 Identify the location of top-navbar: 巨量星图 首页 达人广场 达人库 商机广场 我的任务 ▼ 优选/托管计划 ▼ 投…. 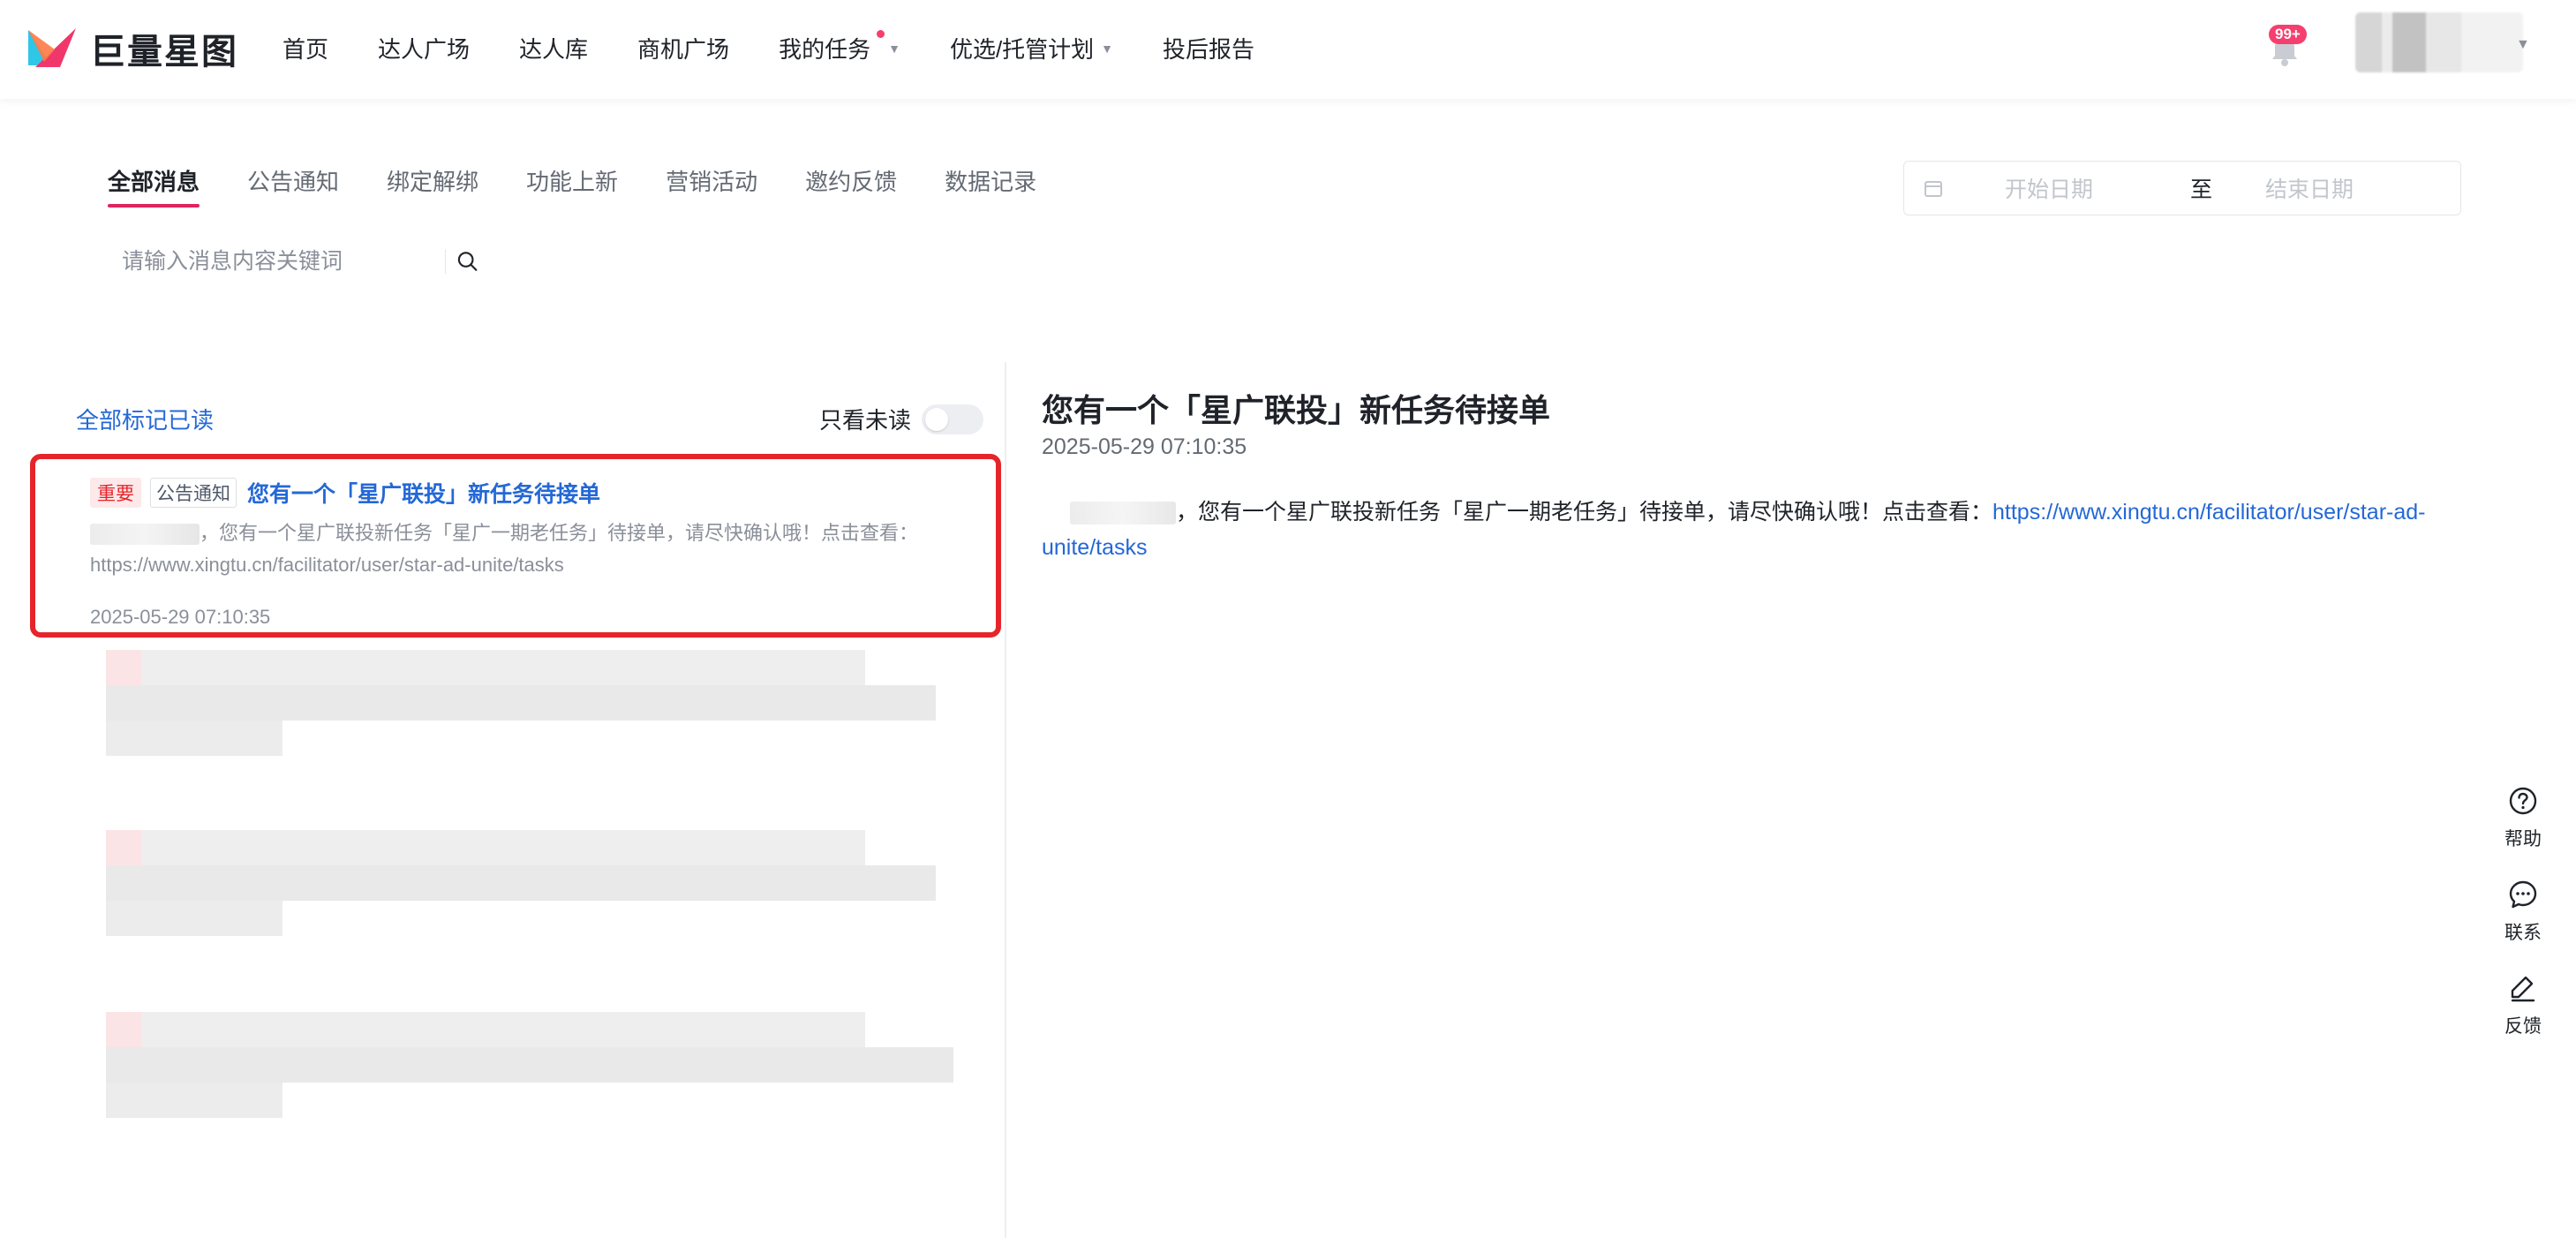
(1288, 49).